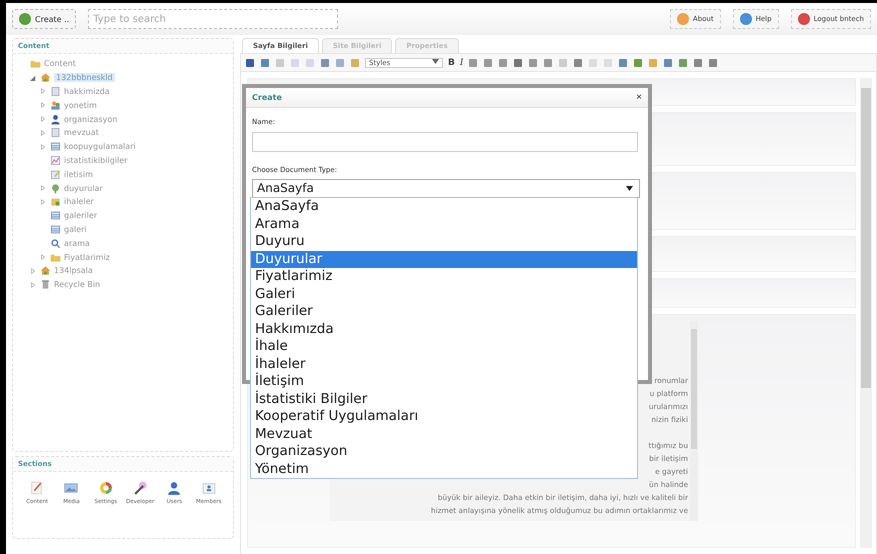 The image size is (877, 554). I want to click on name-field, so click(445, 142).